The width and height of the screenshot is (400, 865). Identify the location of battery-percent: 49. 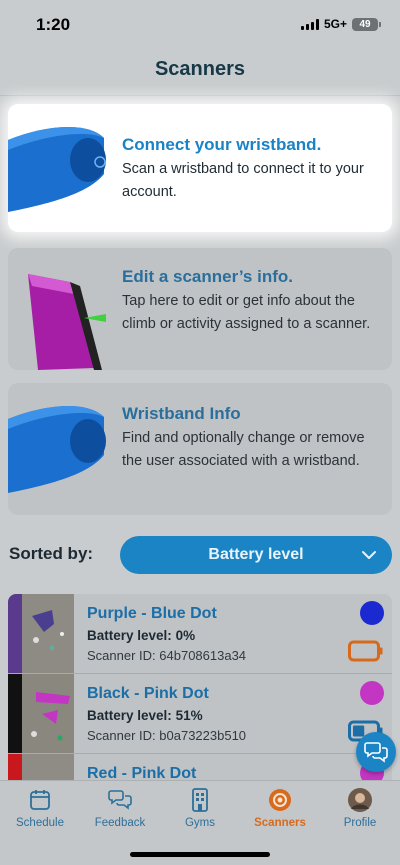
(365, 24).